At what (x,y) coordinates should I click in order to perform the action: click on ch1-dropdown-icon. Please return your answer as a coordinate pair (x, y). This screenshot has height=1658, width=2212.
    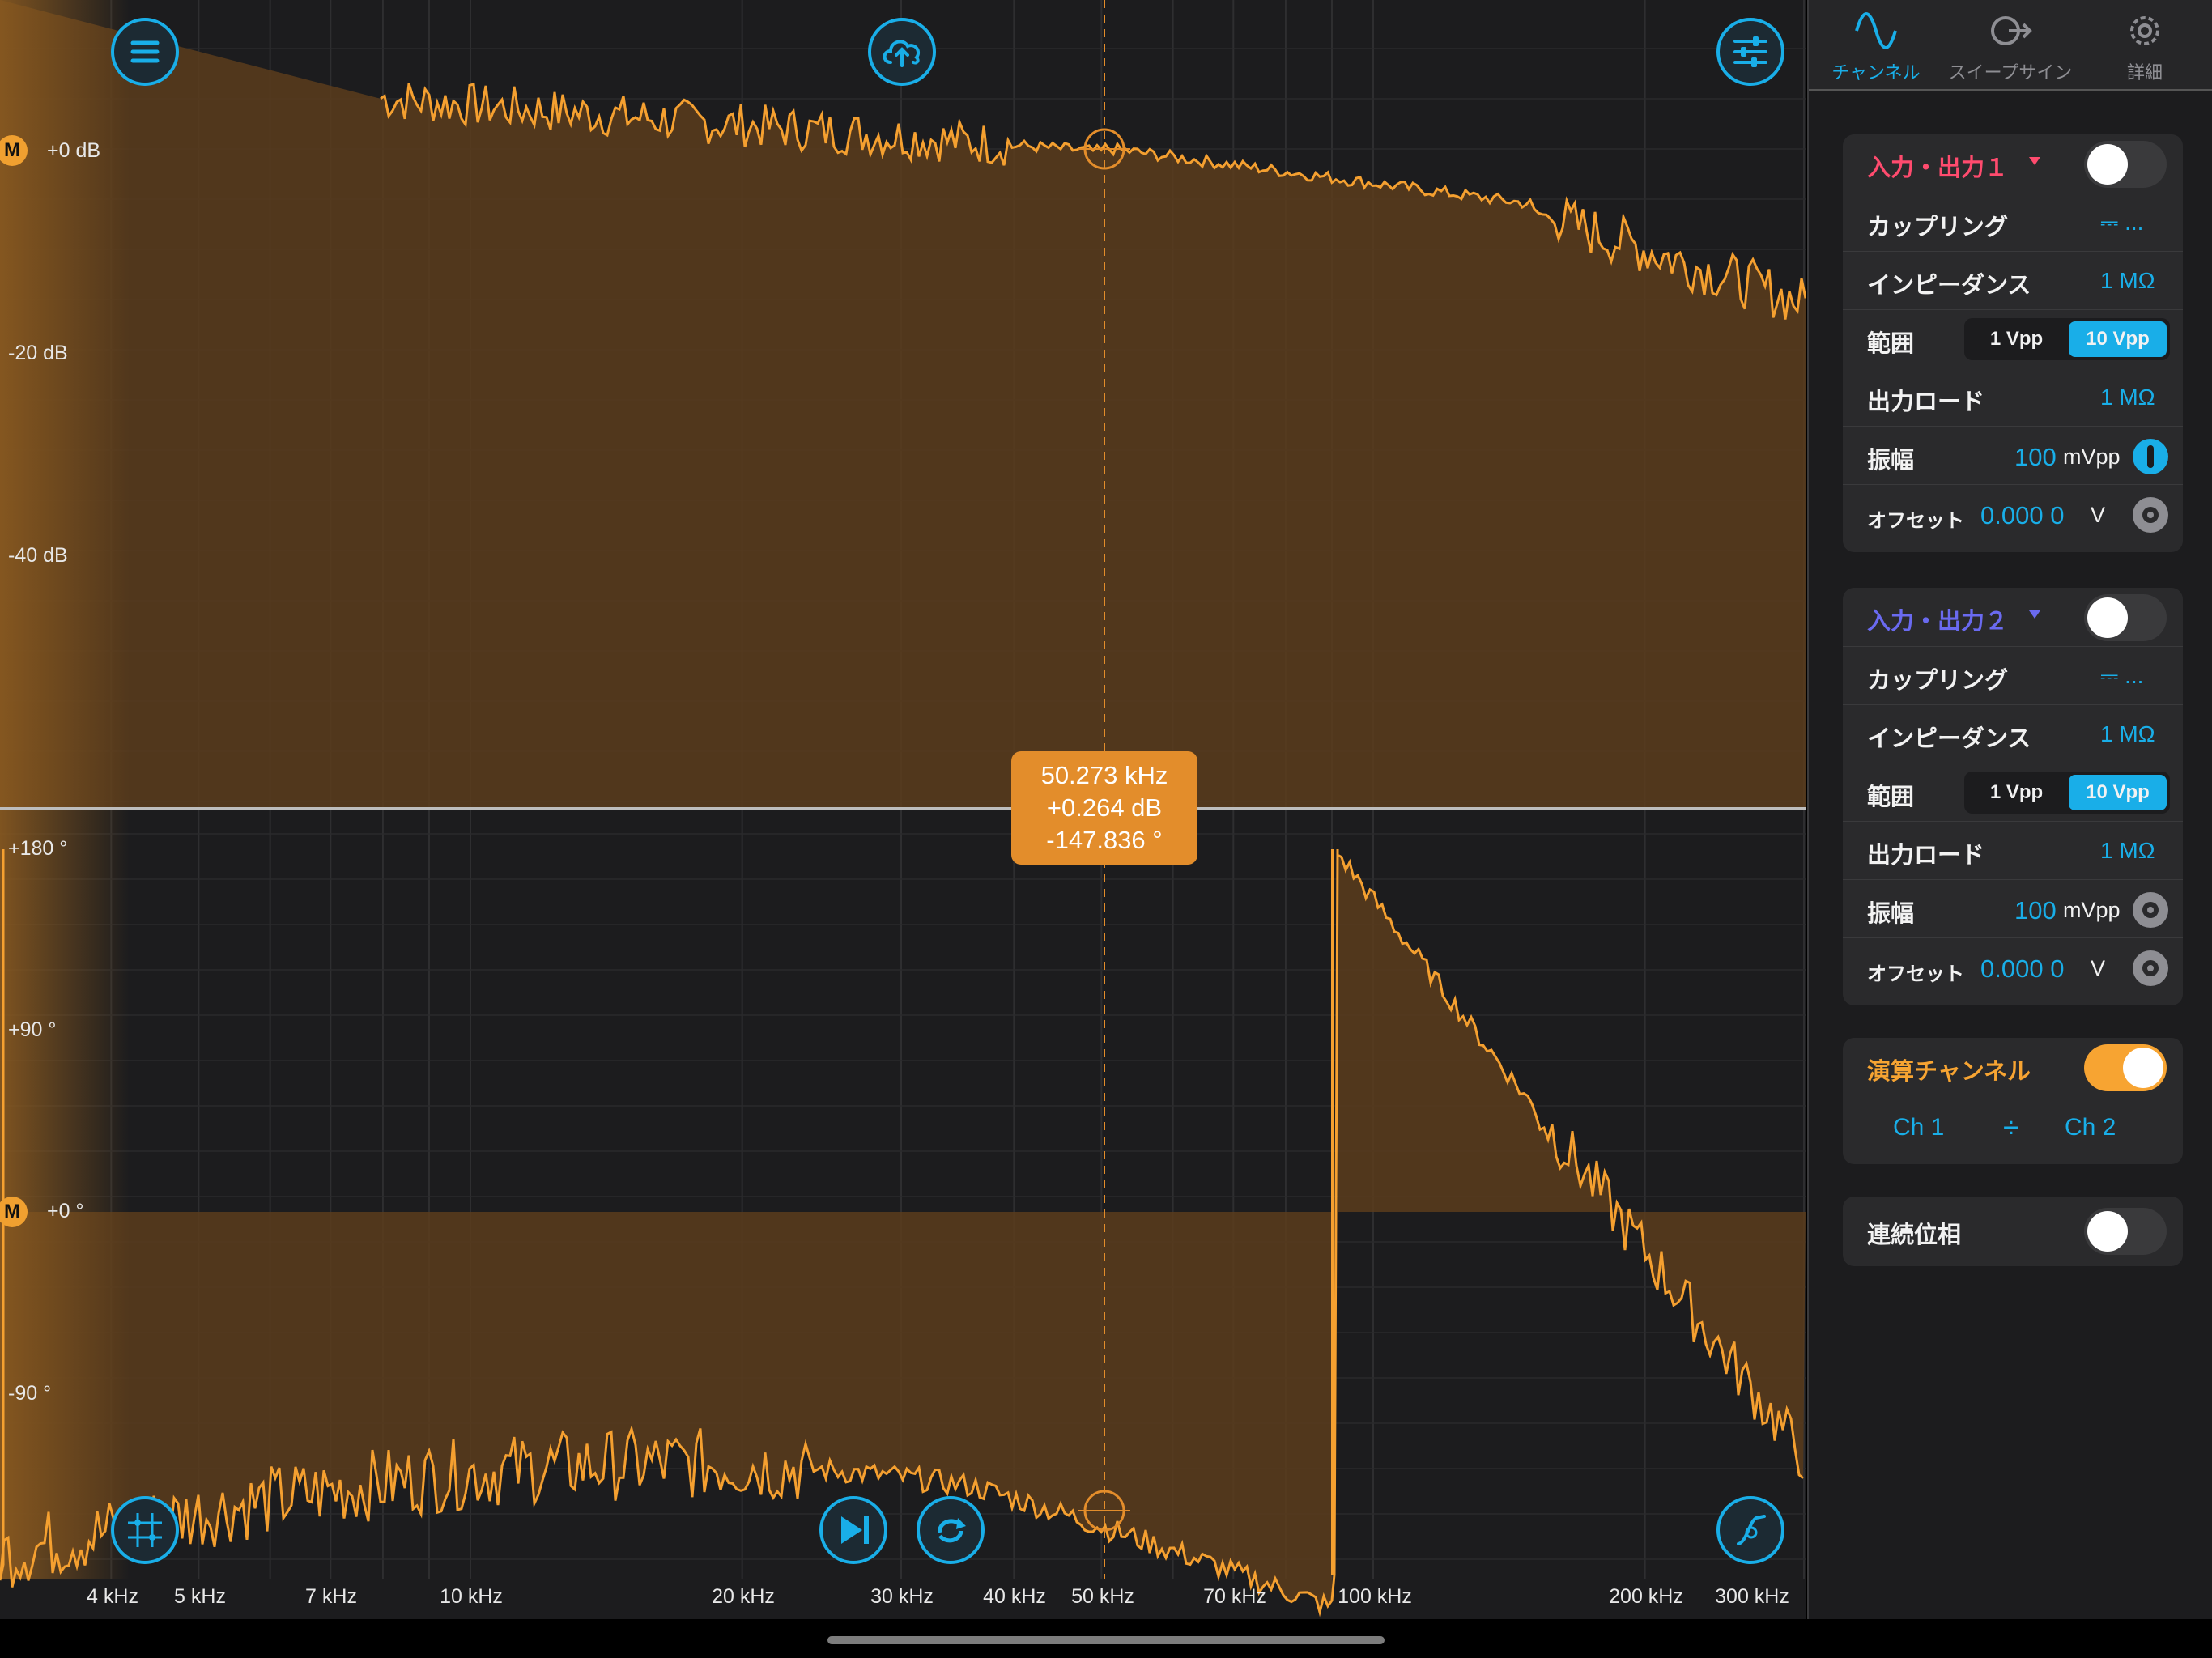
    Looking at the image, I should click on (2034, 161).